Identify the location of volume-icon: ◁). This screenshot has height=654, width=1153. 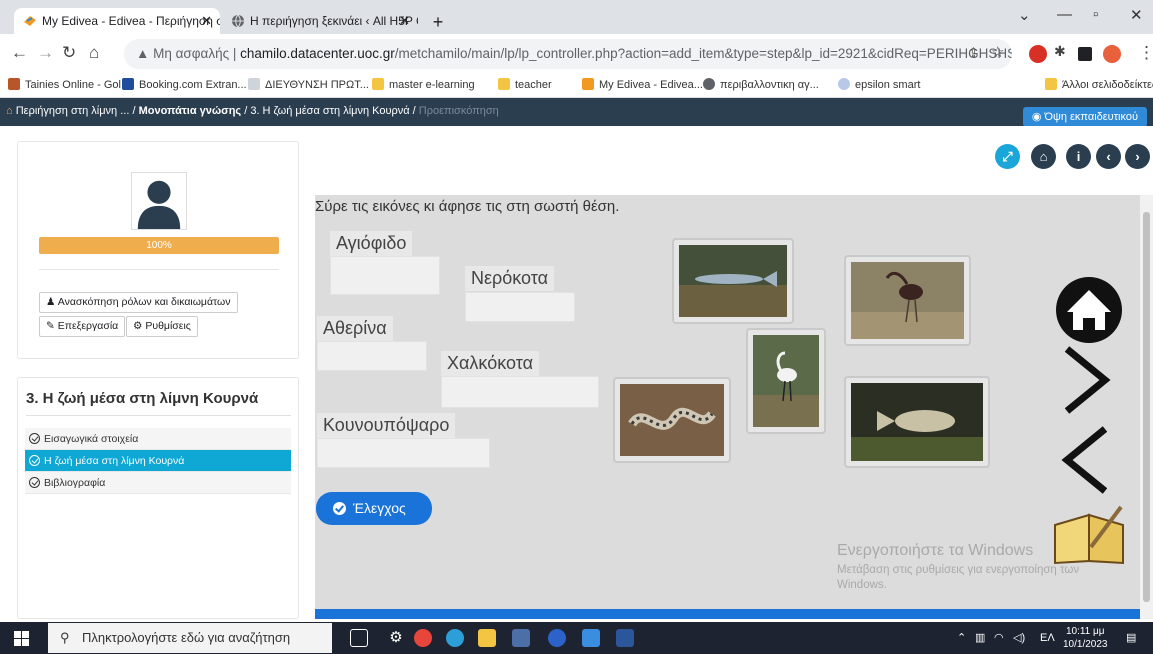
(1019, 638).